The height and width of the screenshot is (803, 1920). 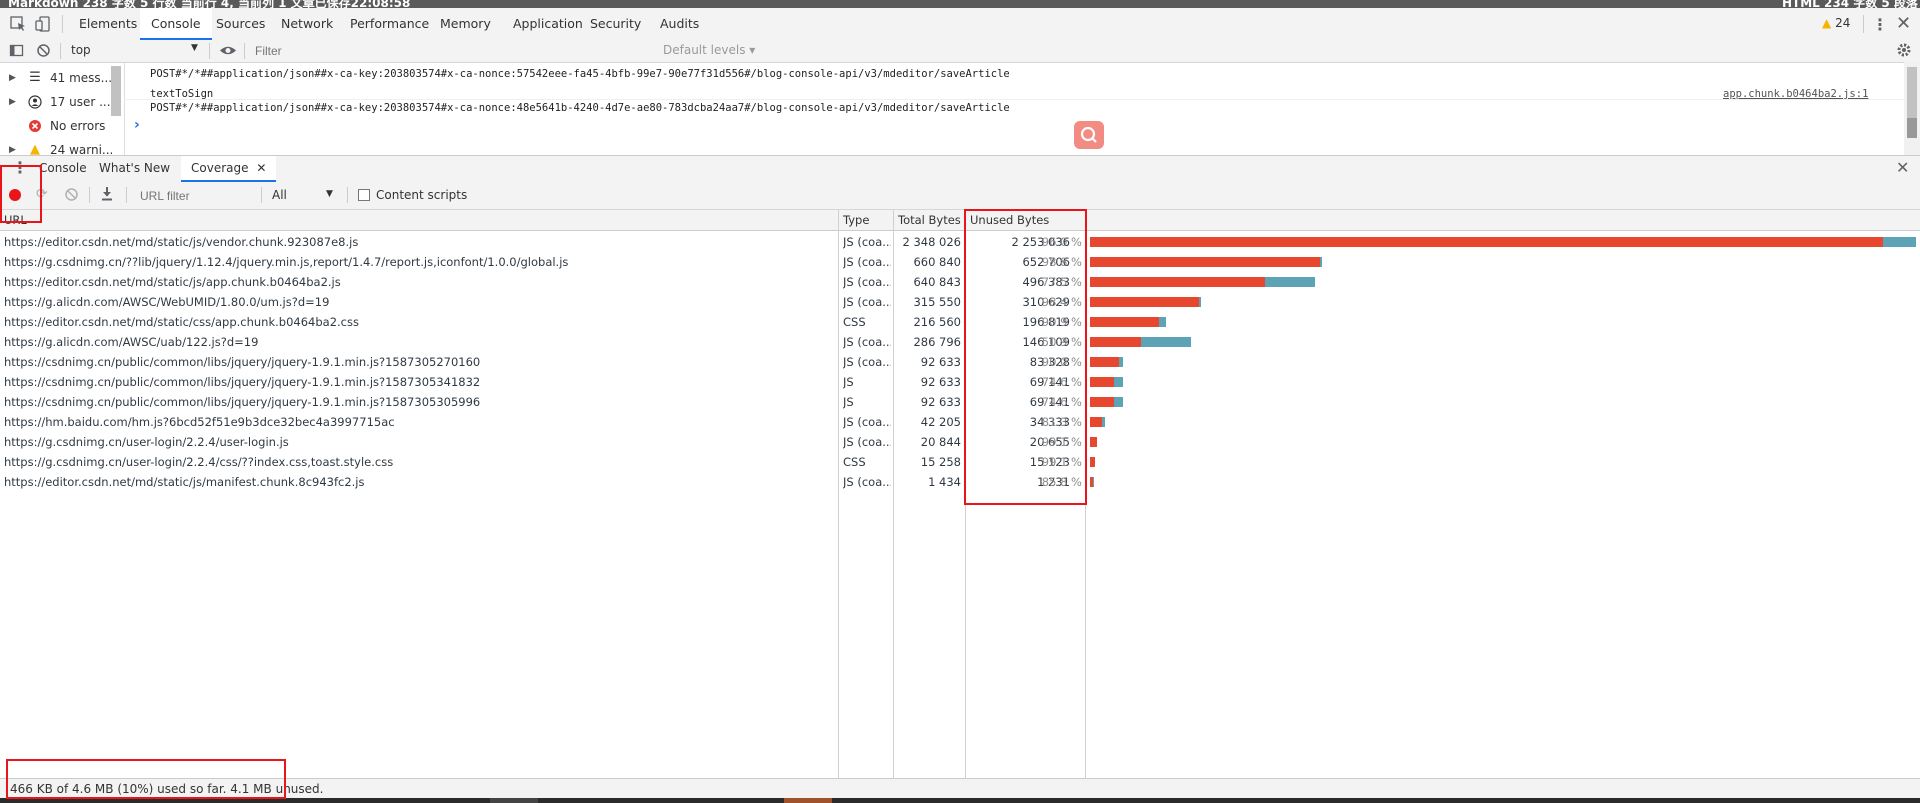 I want to click on search-icon, so click(x=1088, y=134).